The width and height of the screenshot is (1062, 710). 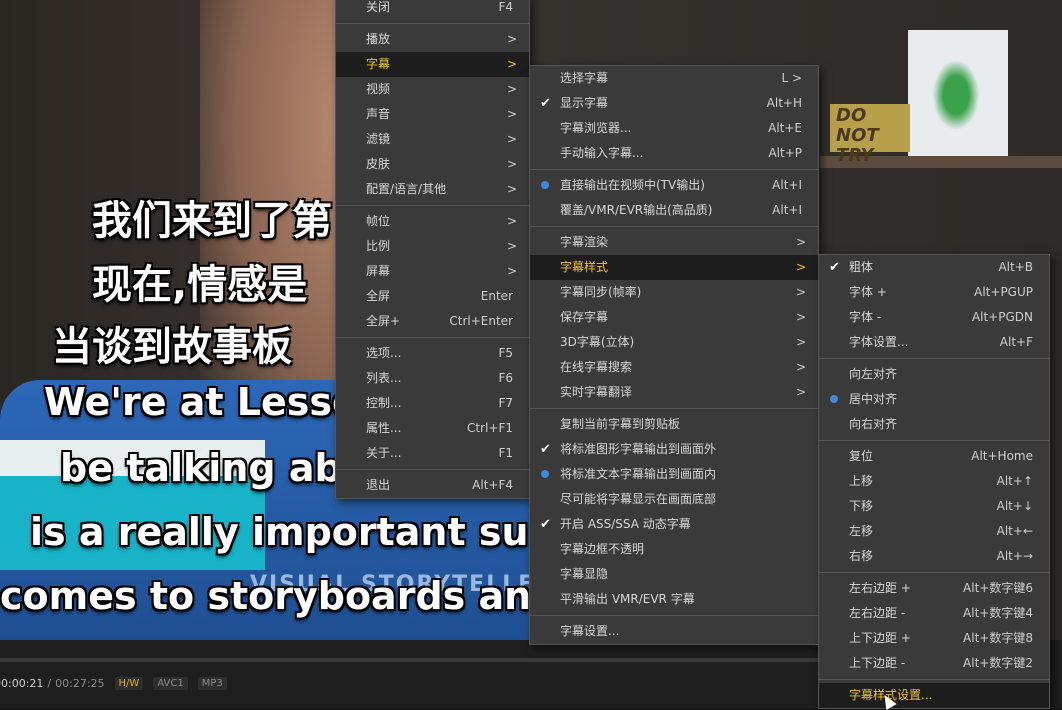 What do you see at coordinates (410, 660) in the screenshot?
I see `seek-bar` at bounding box center [410, 660].